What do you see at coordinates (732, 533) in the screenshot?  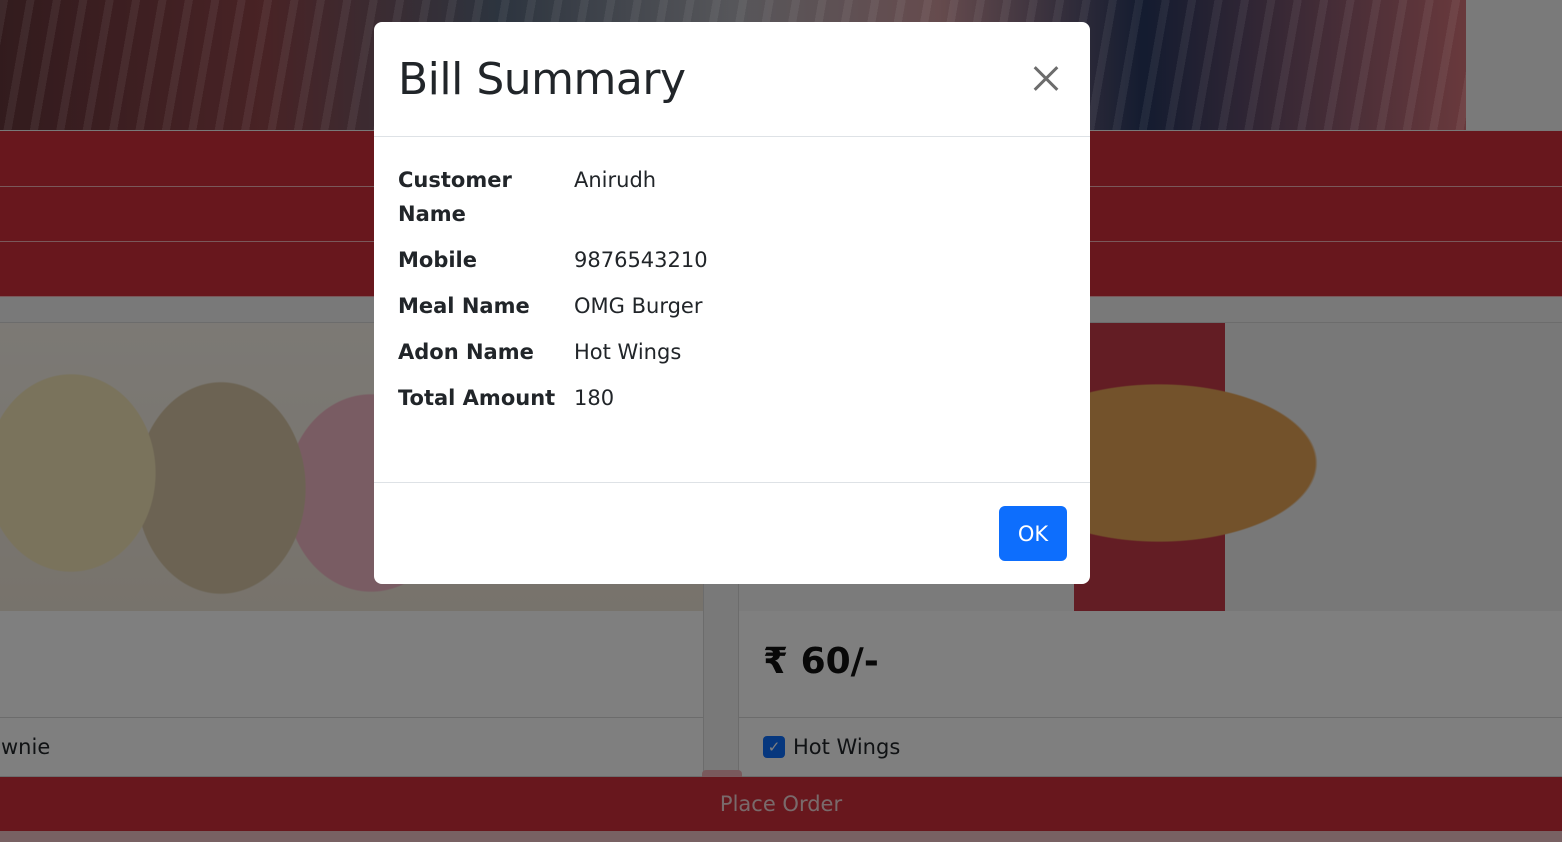 I see `modal-footer: OK` at bounding box center [732, 533].